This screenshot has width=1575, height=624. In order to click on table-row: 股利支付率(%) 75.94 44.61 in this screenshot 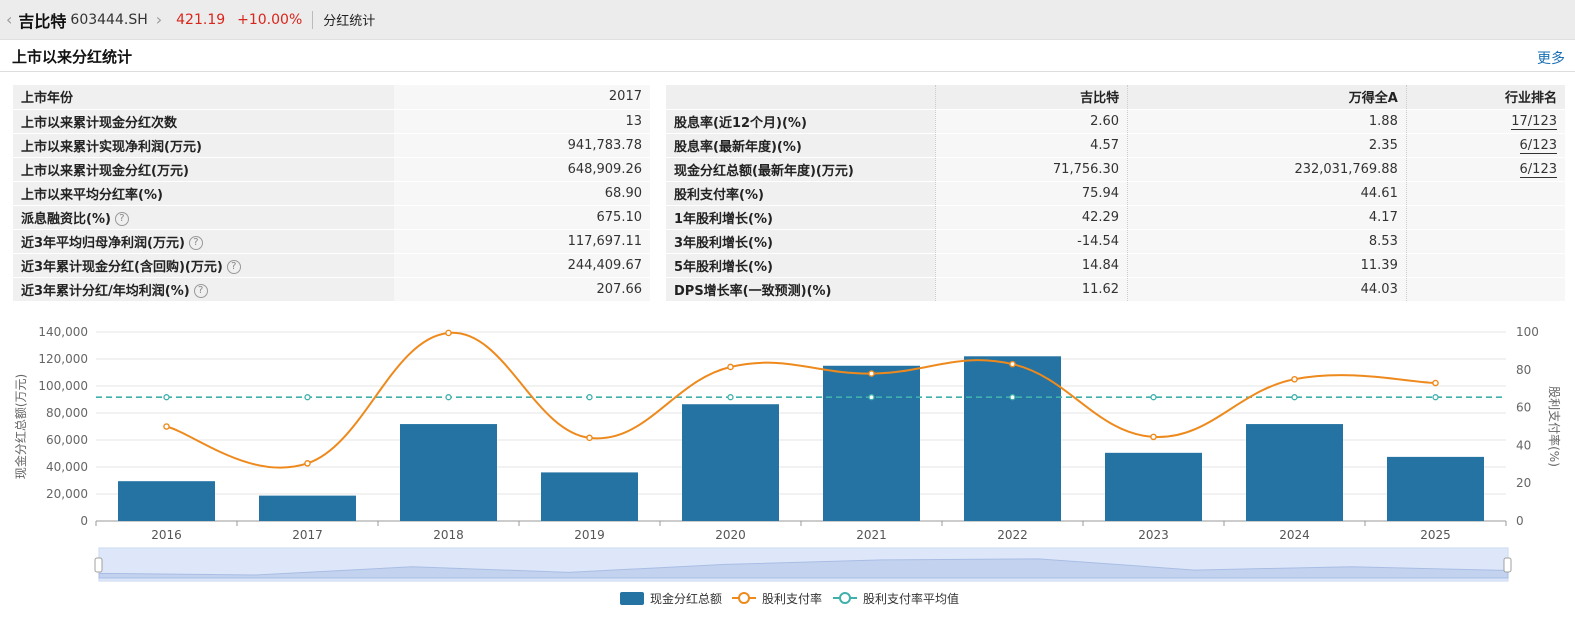, I will do `click(1115, 193)`.